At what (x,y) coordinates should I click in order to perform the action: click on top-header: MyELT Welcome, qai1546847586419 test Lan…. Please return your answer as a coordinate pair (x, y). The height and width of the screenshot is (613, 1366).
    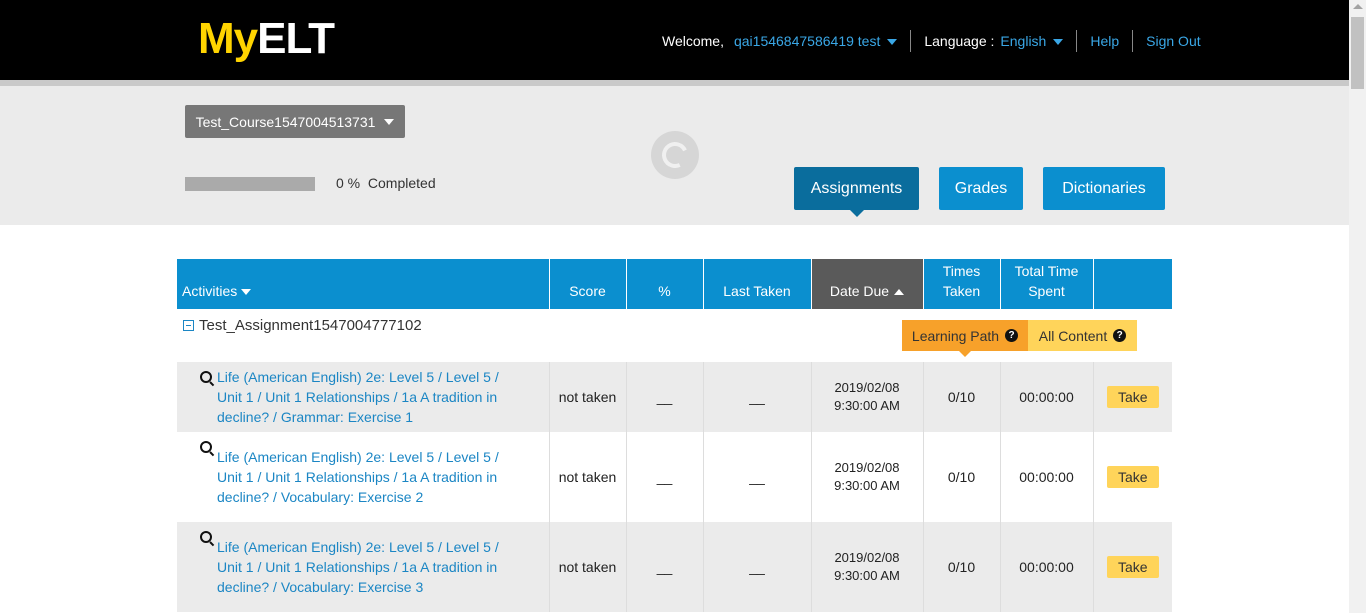
    Looking at the image, I should click on (674, 40).